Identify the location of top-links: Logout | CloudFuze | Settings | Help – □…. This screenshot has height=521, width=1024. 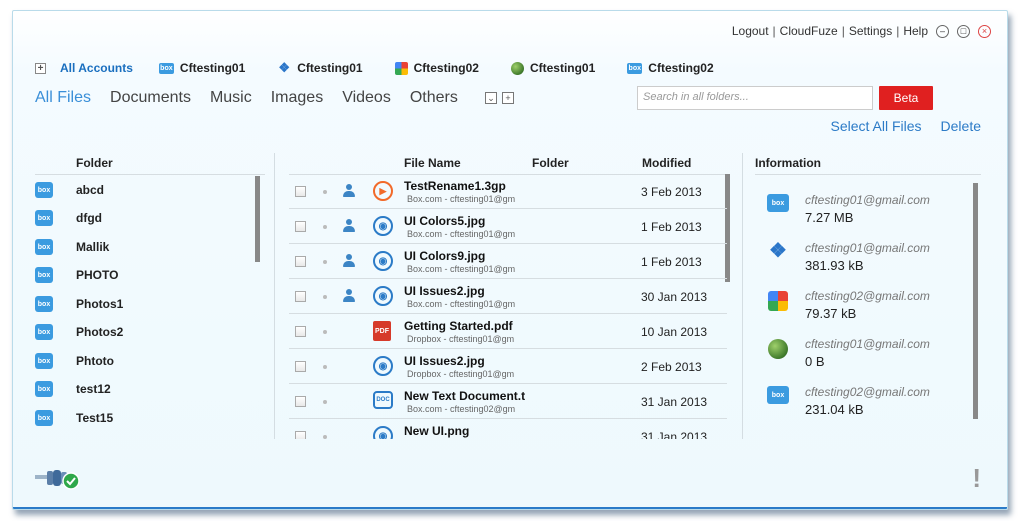
(861, 31).